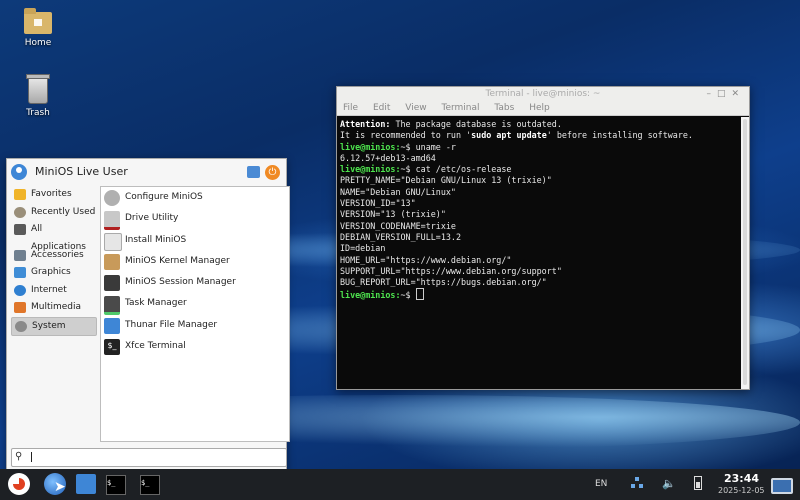  I want to click on menu-edit: Edit, so click(381, 108).